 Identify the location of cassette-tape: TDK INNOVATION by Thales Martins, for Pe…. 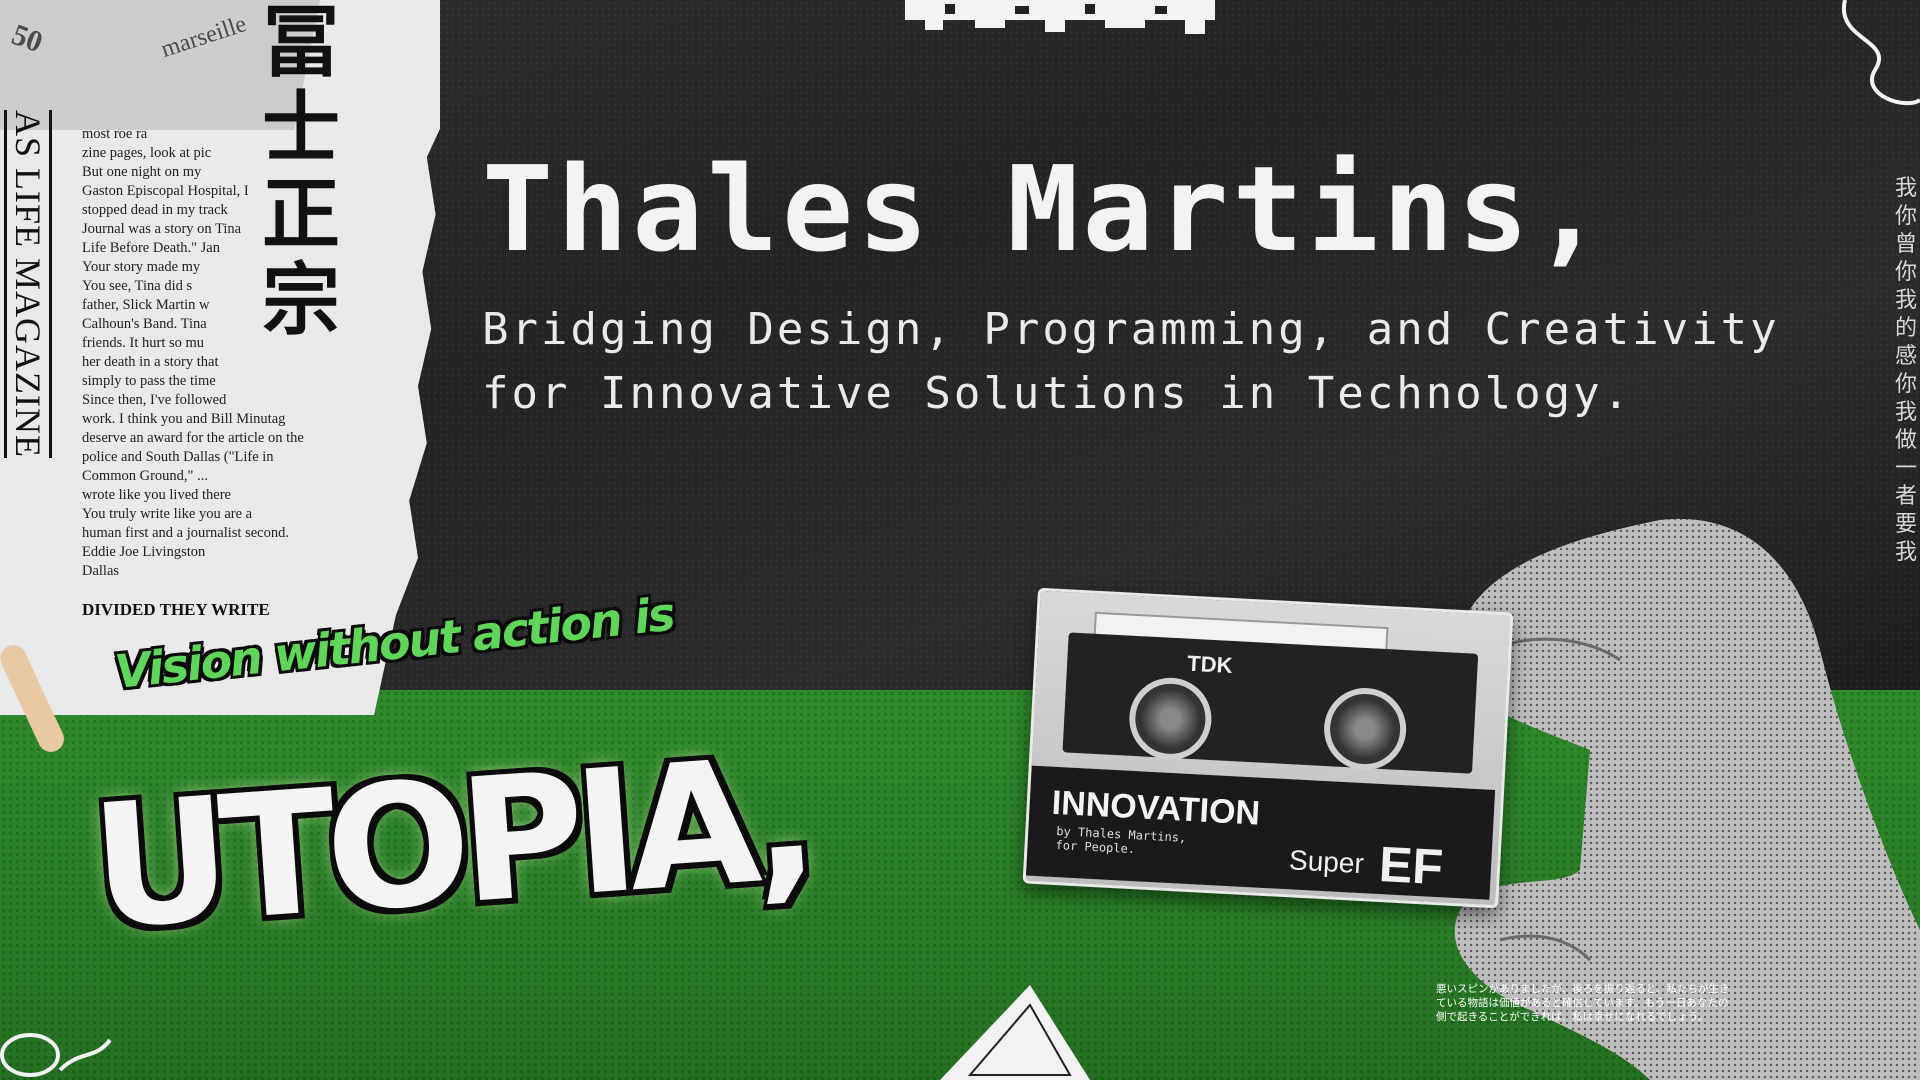
(1268, 748).